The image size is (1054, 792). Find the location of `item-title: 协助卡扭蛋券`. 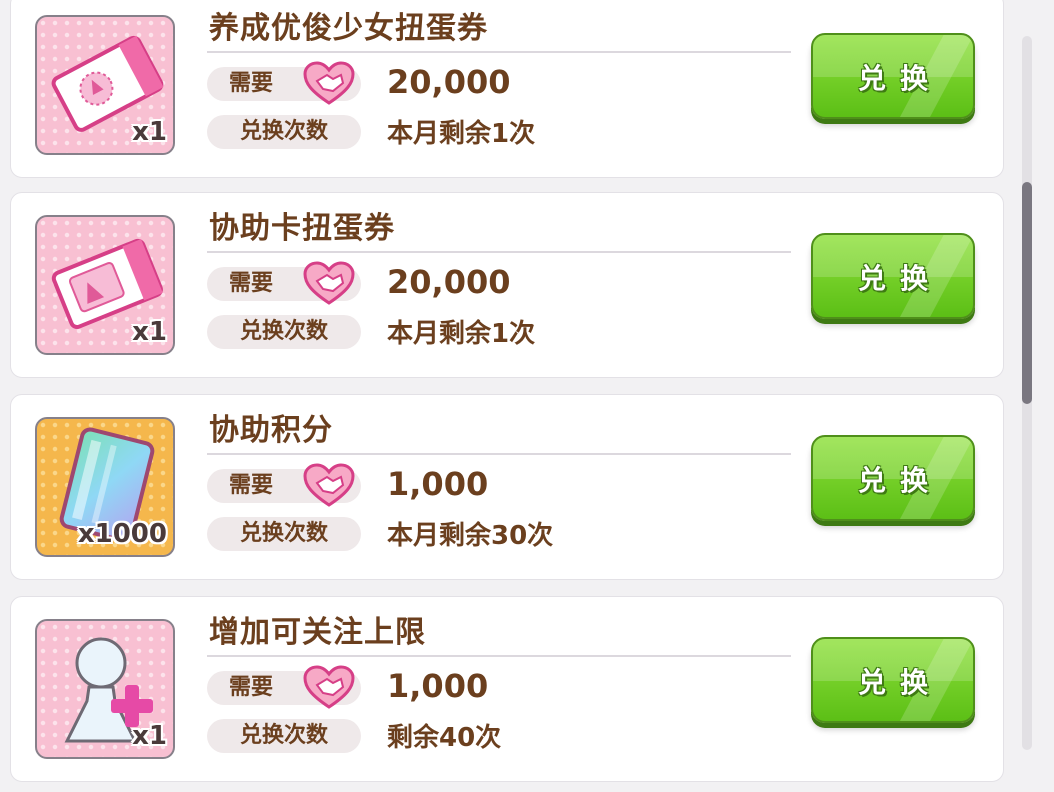

item-title: 协助卡扭蛋券 is located at coordinates (302, 228).